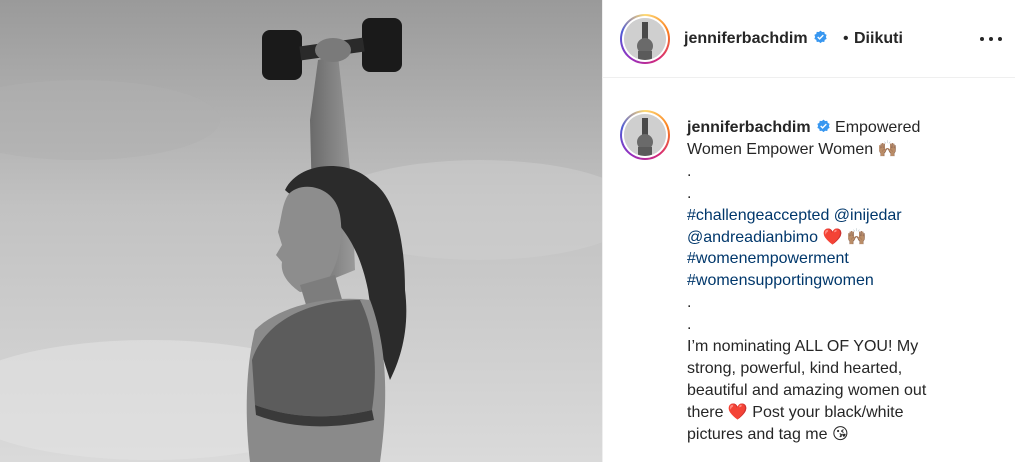 This screenshot has width=1015, height=462. What do you see at coordinates (758, 215) in the screenshot?
I see `hashtag-link: #challengeaccepted` at bounding box center [758, 215].